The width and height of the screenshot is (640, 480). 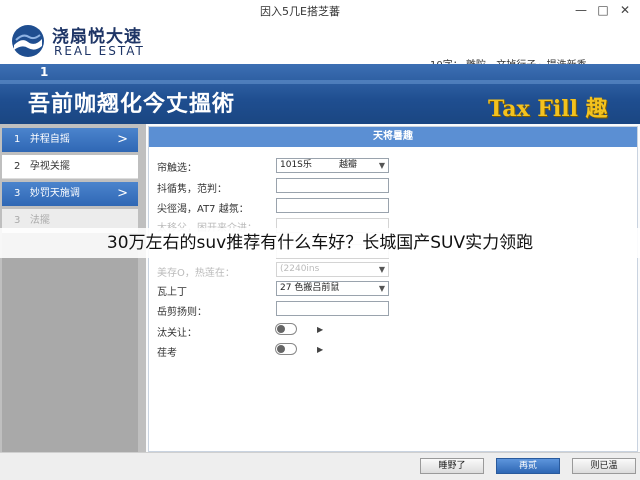 I want to click on overlay-caption: 30万左右的suv推荐有什么车好？长城国产SUV实力领跑, so click(x=320, y=243).